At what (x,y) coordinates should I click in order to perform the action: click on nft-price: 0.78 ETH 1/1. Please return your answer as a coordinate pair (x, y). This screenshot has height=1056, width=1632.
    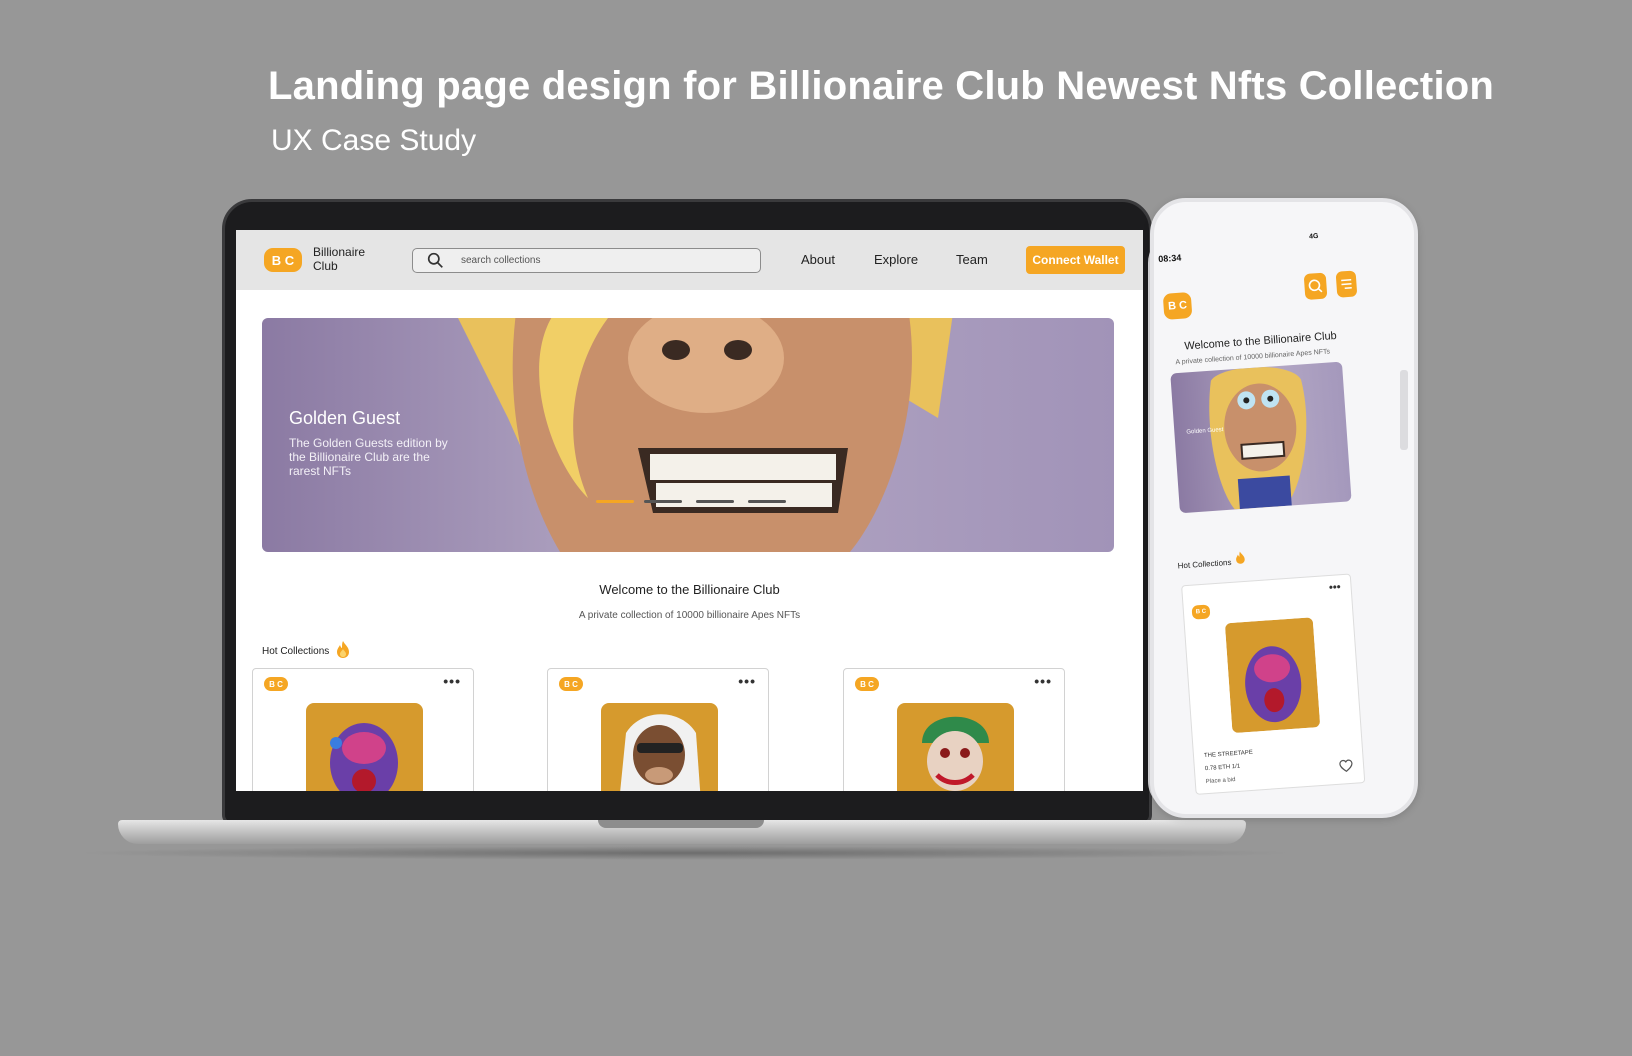
    Looking at the image, I should click on (1222, 768).